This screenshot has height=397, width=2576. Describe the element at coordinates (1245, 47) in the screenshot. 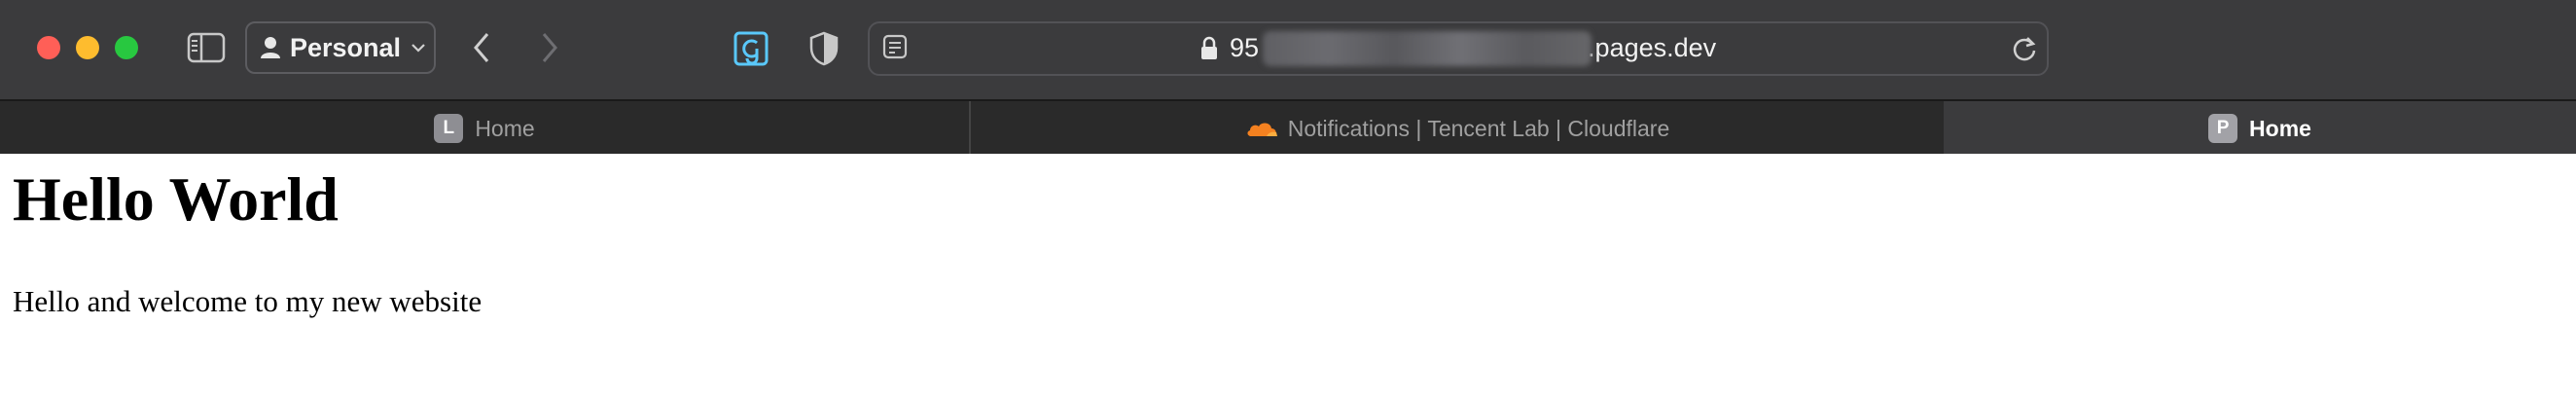

I see `url-prefix: 95` at that location.